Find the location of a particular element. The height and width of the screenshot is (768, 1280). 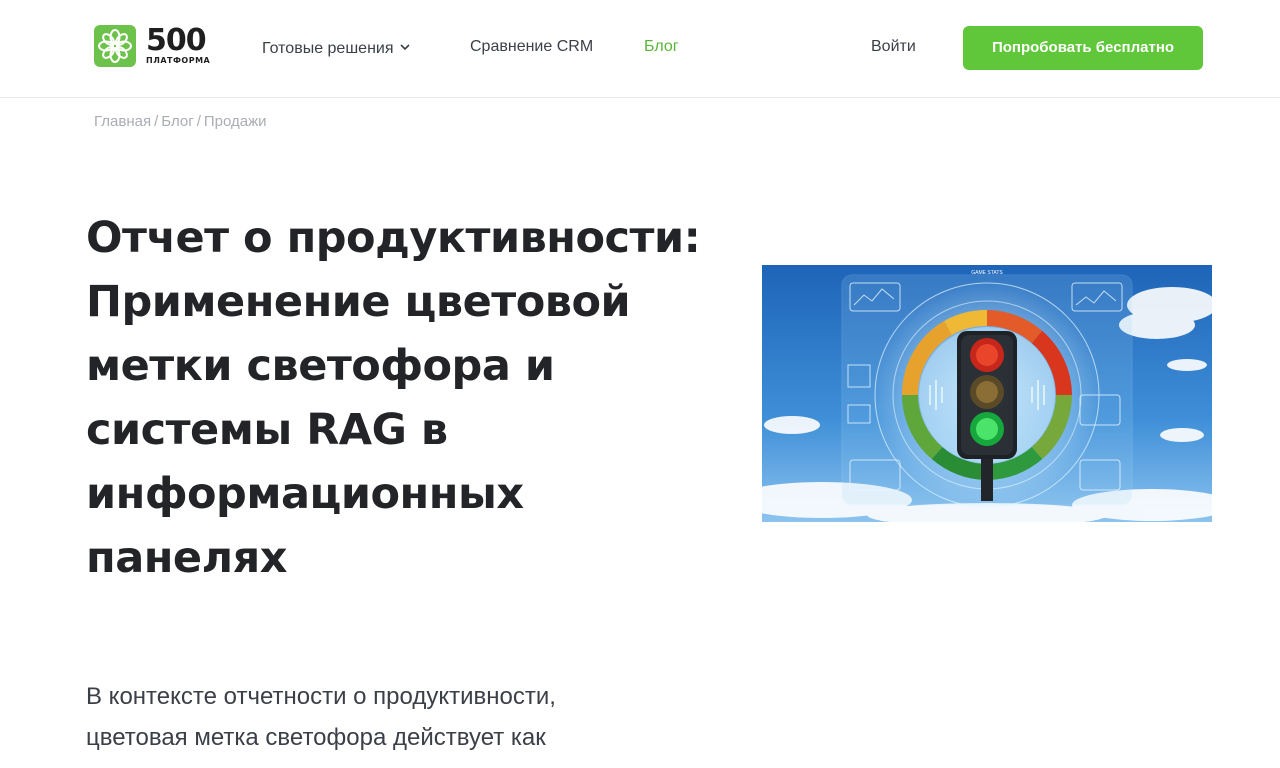

chevron-down-icon is located at coordinates (404, 47).